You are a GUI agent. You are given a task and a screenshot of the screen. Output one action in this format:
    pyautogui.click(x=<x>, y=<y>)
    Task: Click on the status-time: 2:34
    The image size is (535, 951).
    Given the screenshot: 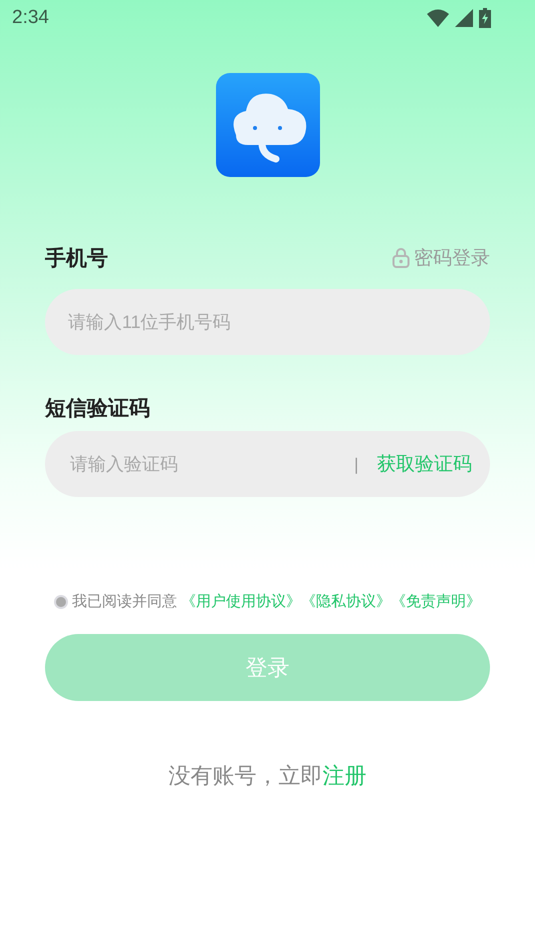 What is the action you would take?
    pyautogui.click(x=30, y=18)
    